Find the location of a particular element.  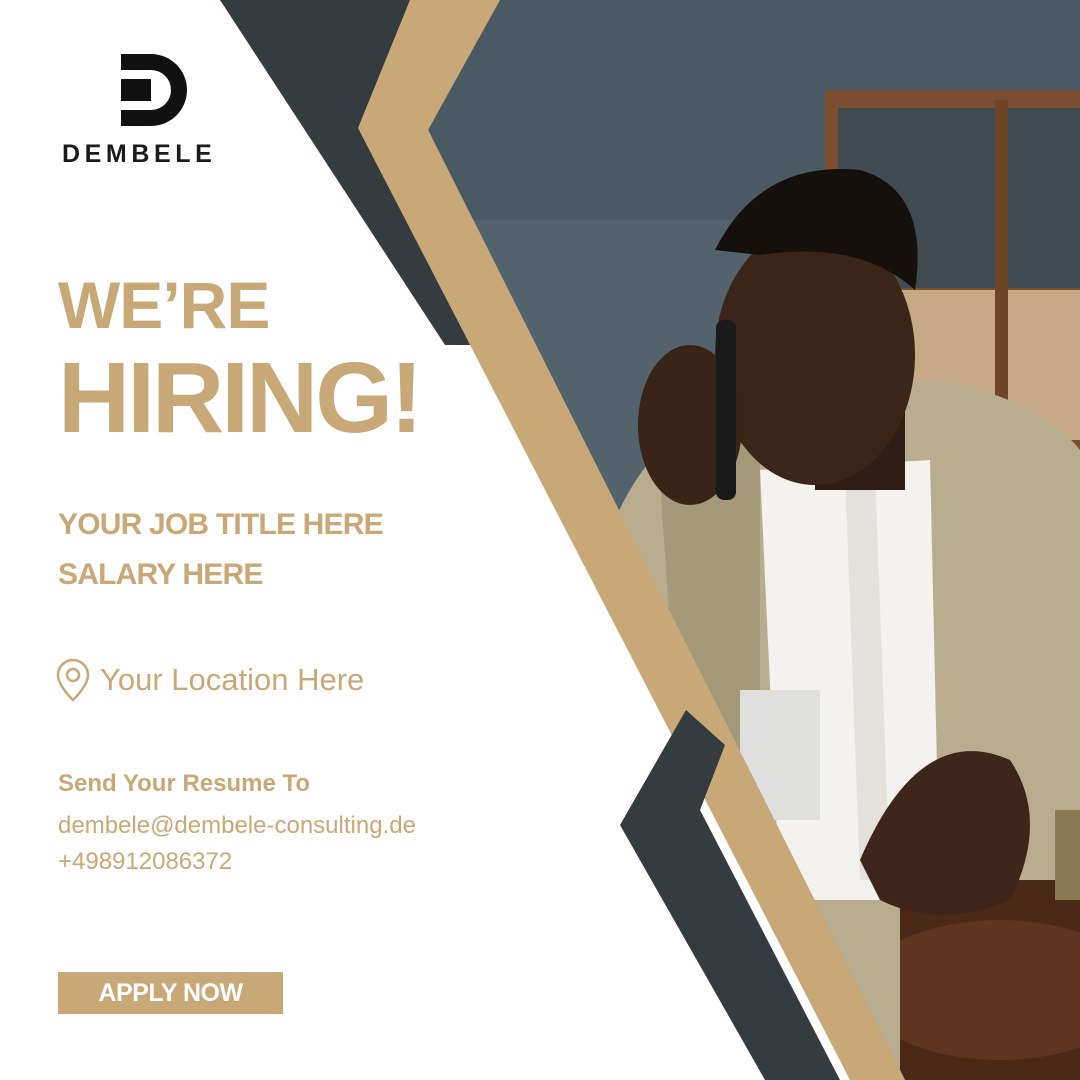

brand-logo: DEMBELE is located at coordinates (157, 109).